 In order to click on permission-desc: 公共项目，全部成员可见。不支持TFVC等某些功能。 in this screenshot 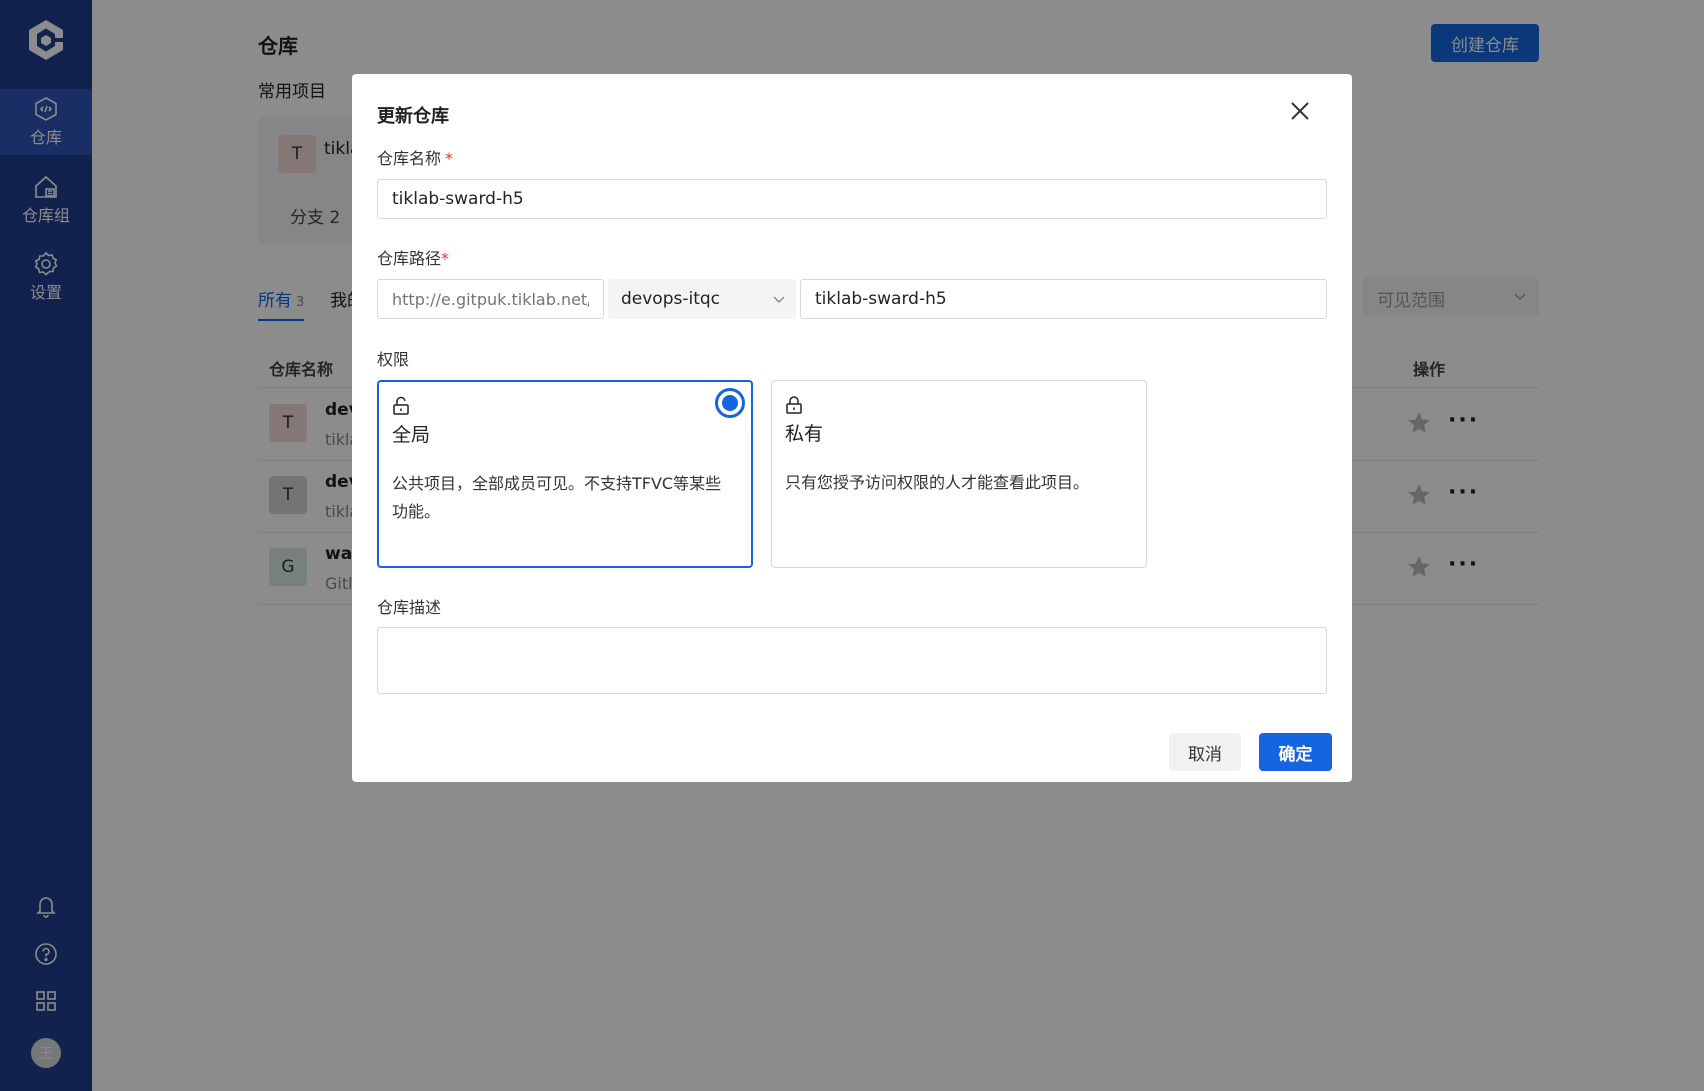, I will do `click(557, 497)`.